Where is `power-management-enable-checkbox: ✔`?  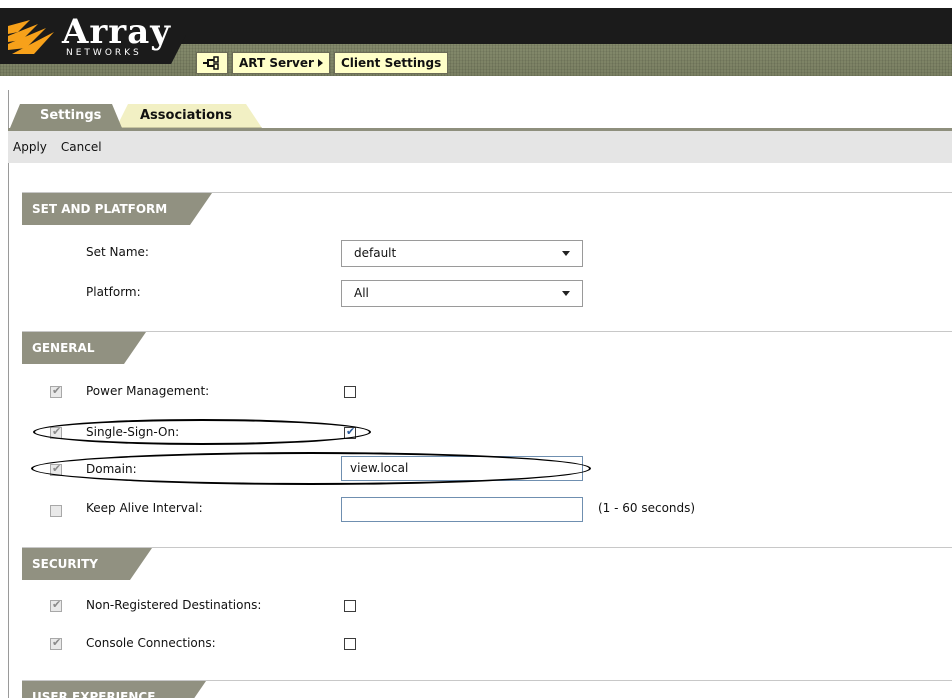 power-management-enable-checkbox: ✔ is located at coordinates (56, 391).